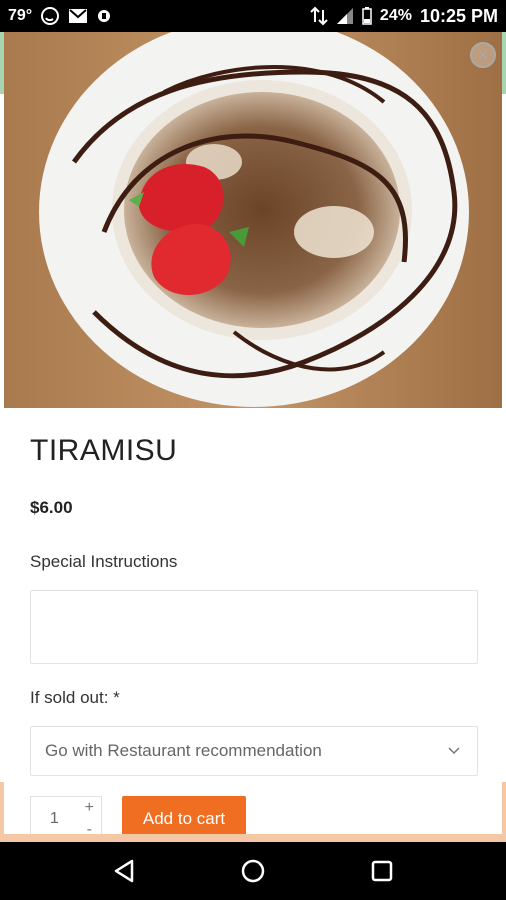 The width and height of the screenshot is (506, 900). I want to click on gmail-icon, so click(78, 16).